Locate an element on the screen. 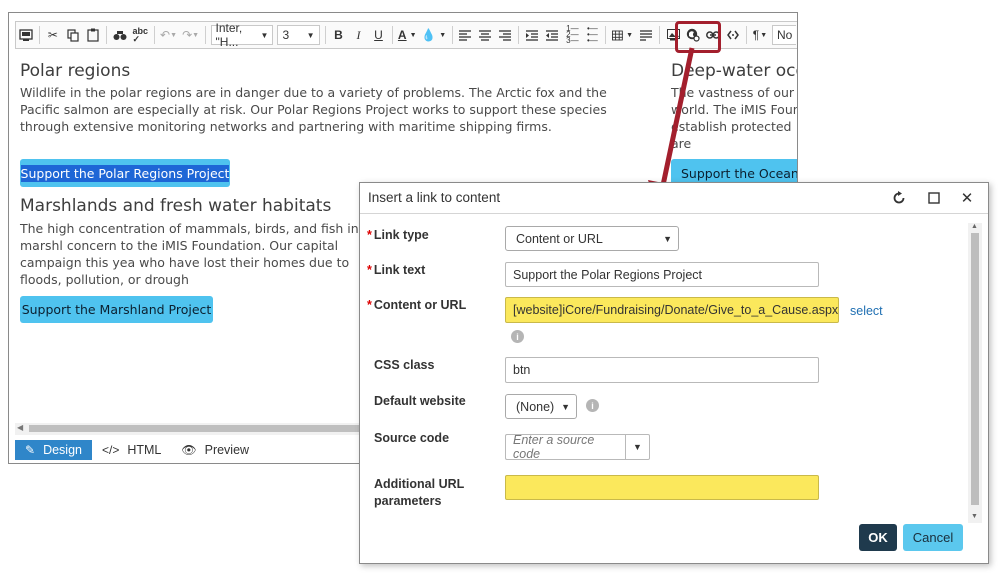 The height and width of the screenshot is (581, 1000). scrollbar-thumb is located at coordinates (975, 369).